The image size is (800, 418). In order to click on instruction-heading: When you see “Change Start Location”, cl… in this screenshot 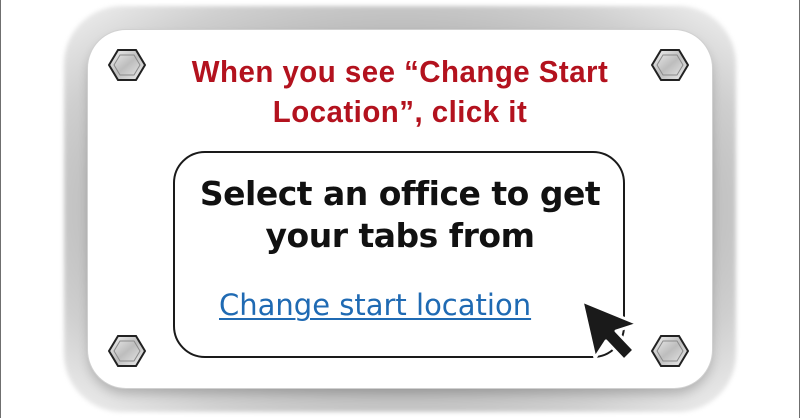, I will do `click(400, 91)`.